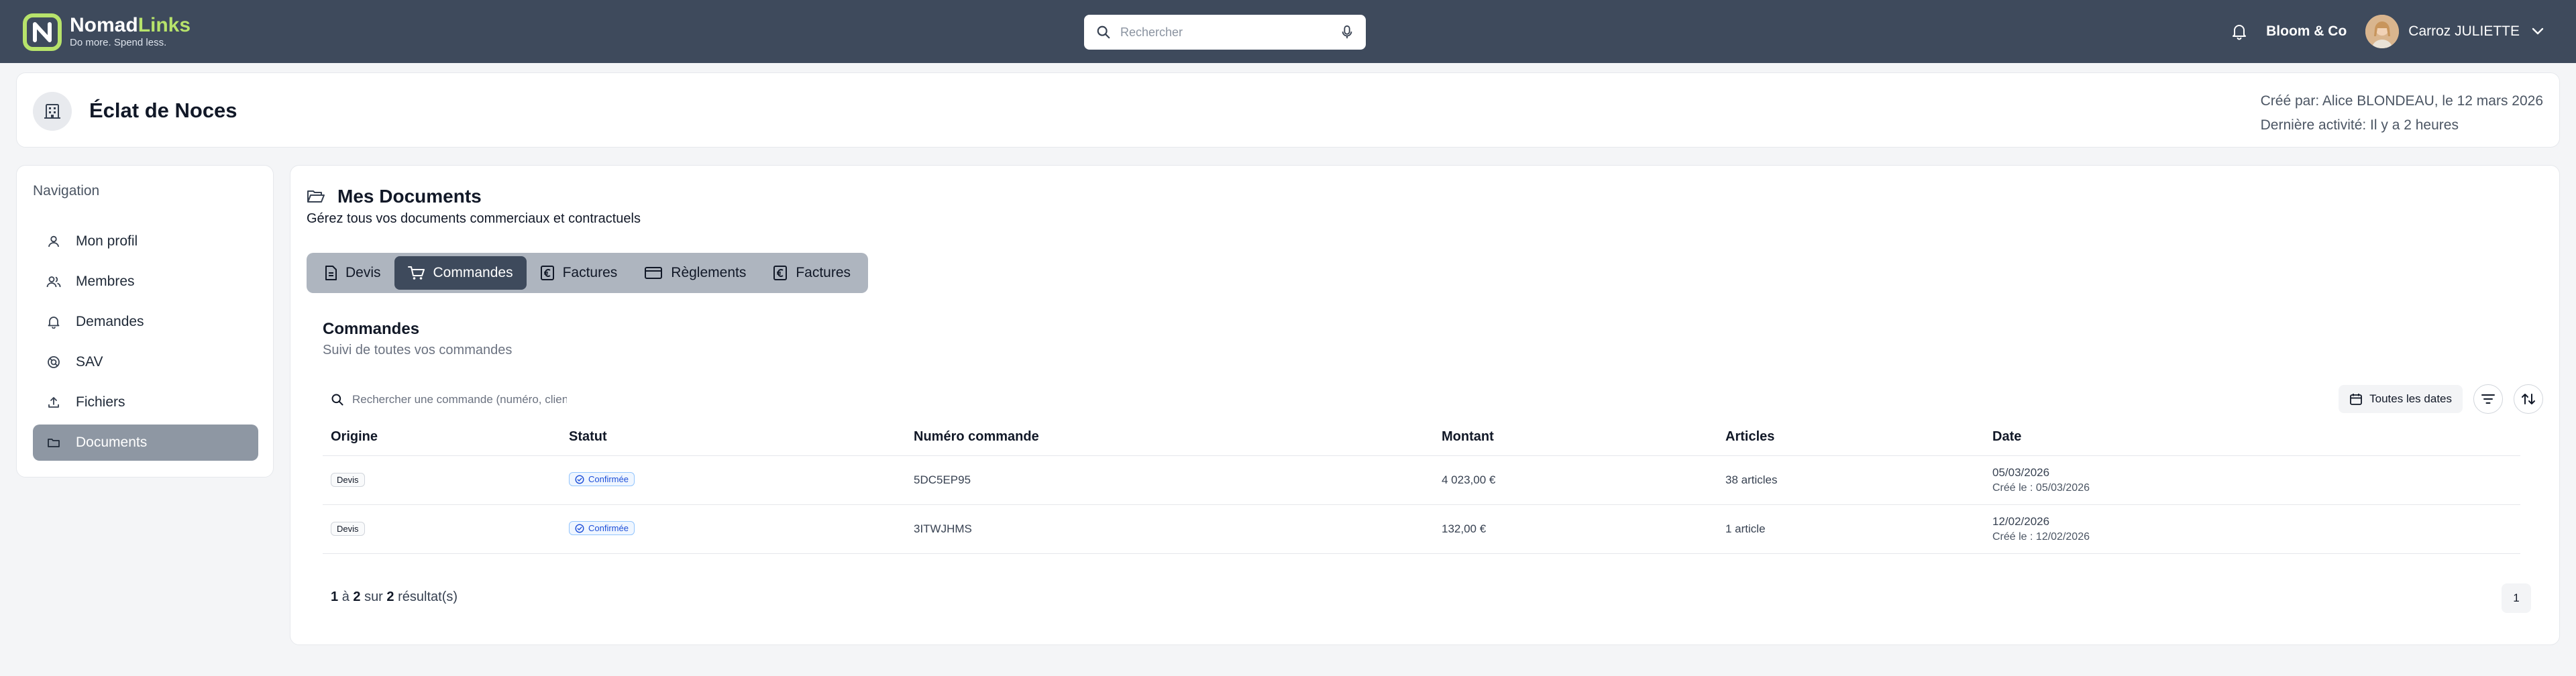 This screenshot has width=2576, height=676. Describe the element at coordinates (1850, 529) in the screenshot. I see `order-articles: 1 article` at that location.